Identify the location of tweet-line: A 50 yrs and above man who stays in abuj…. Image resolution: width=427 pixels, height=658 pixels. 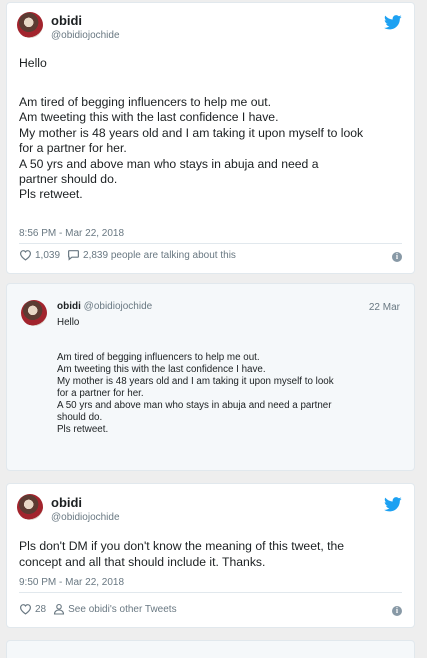
(169, 163).